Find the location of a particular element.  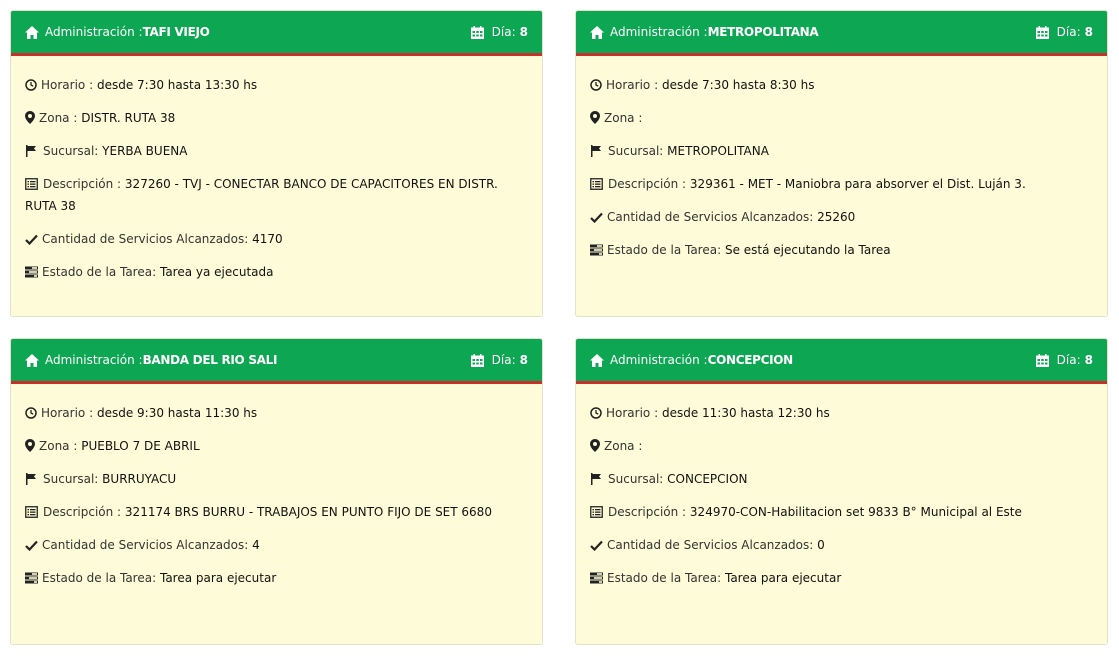

estado-value: Tarea para ejecutar is located at coordinates (783, 578).